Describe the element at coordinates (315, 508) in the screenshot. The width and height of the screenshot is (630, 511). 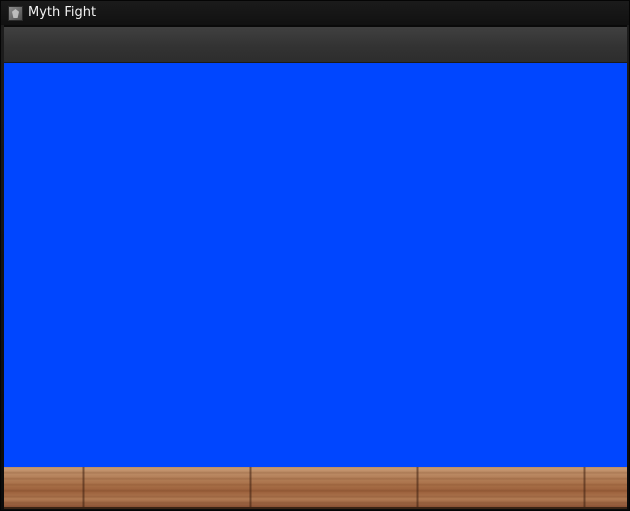
I see `floor-edge` at that location.